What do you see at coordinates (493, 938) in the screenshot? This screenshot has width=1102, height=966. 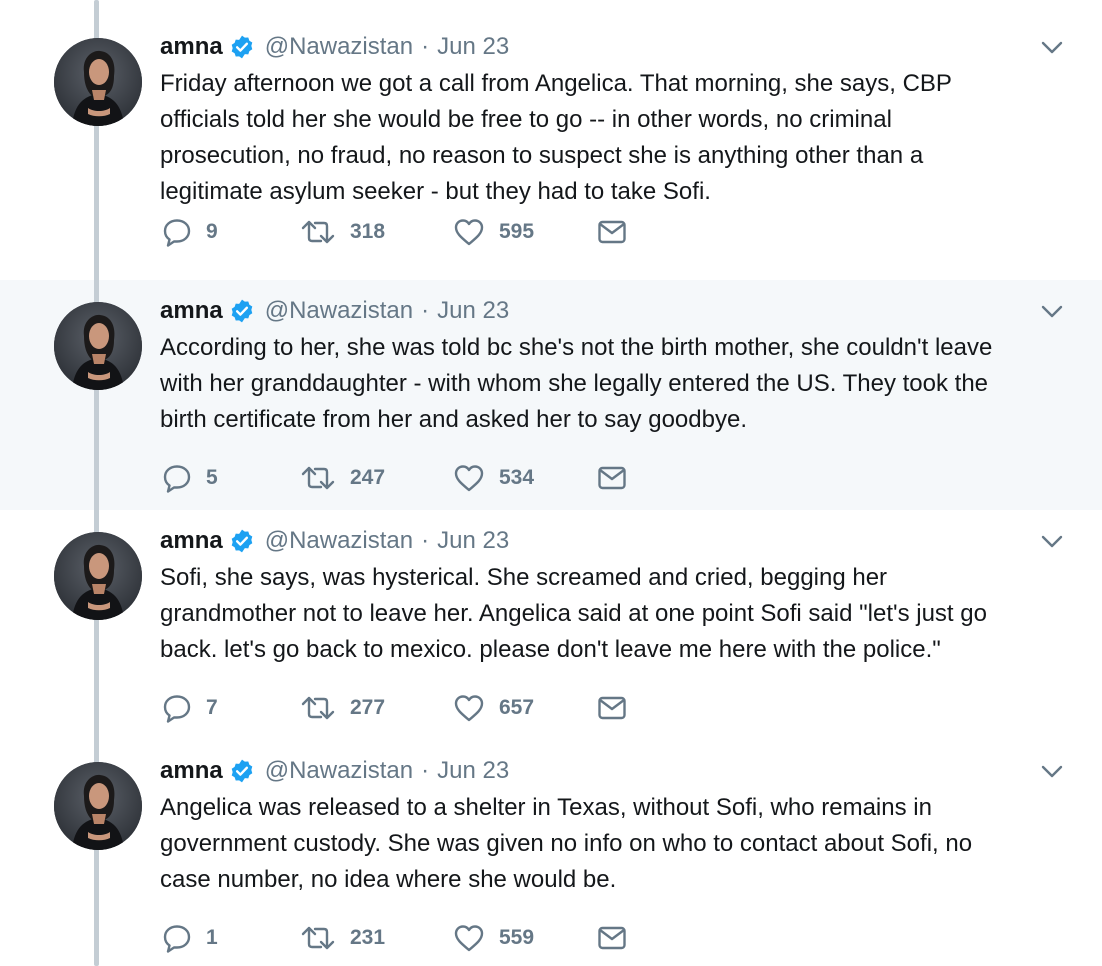 I see `like-button: 559` at bounding box center [493, 938].